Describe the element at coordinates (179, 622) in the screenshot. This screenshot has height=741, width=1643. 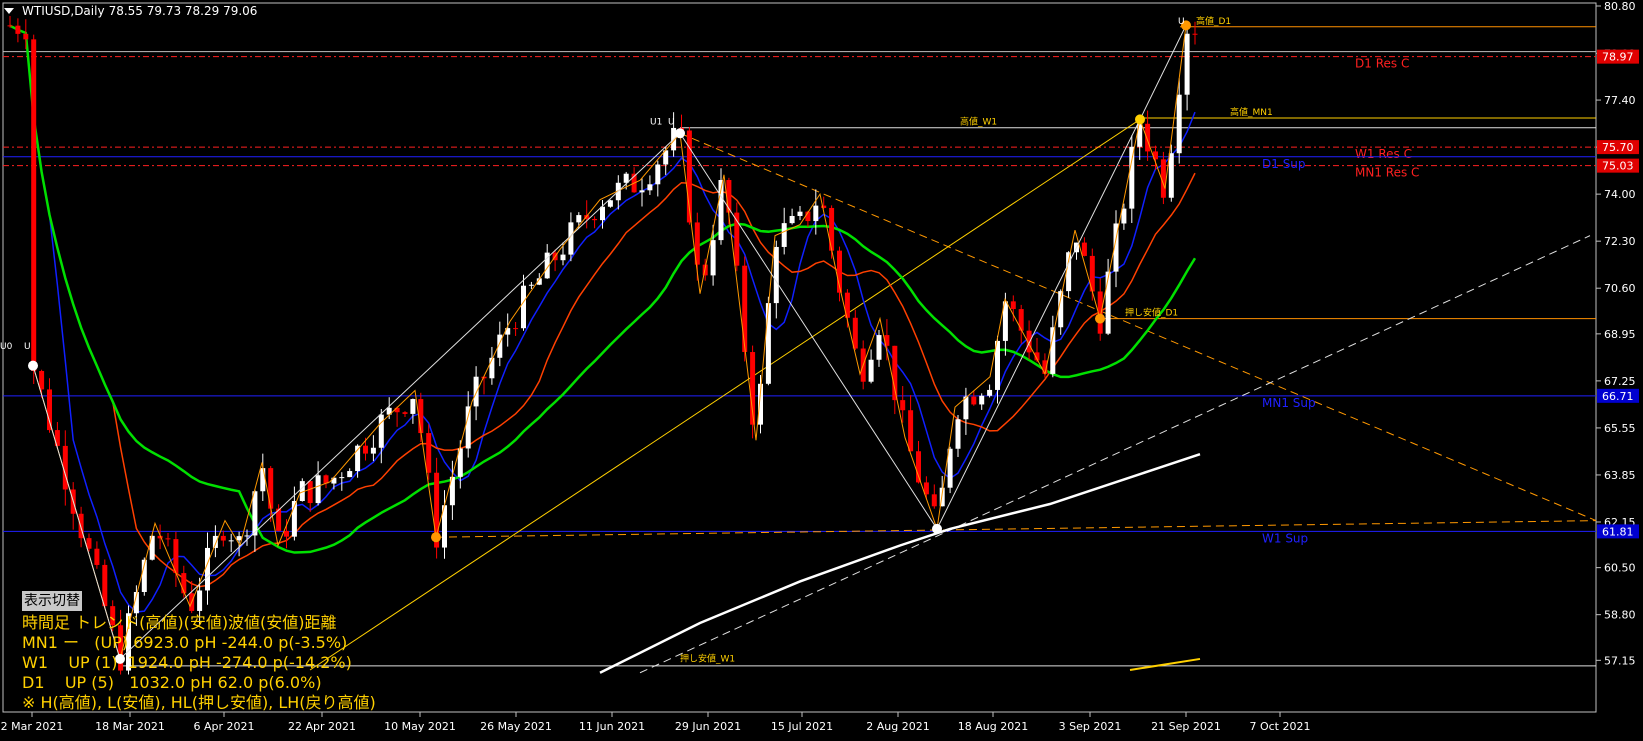
I see `info-line-header: 時間足 トレンド(高値)(安値)波値(安値)距離` at that location.